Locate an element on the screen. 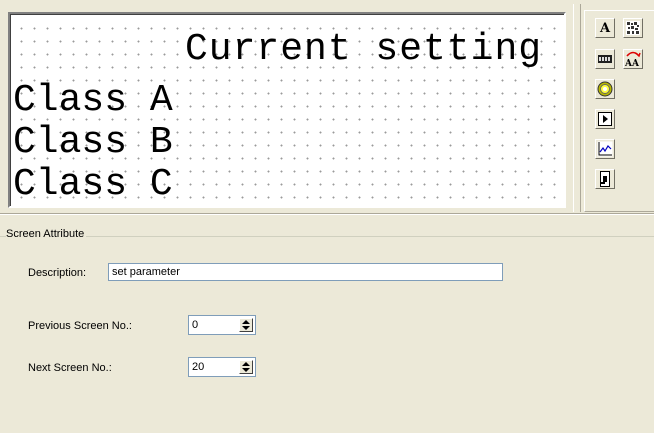  bitmap-icon is located at coordinates (633, 28).